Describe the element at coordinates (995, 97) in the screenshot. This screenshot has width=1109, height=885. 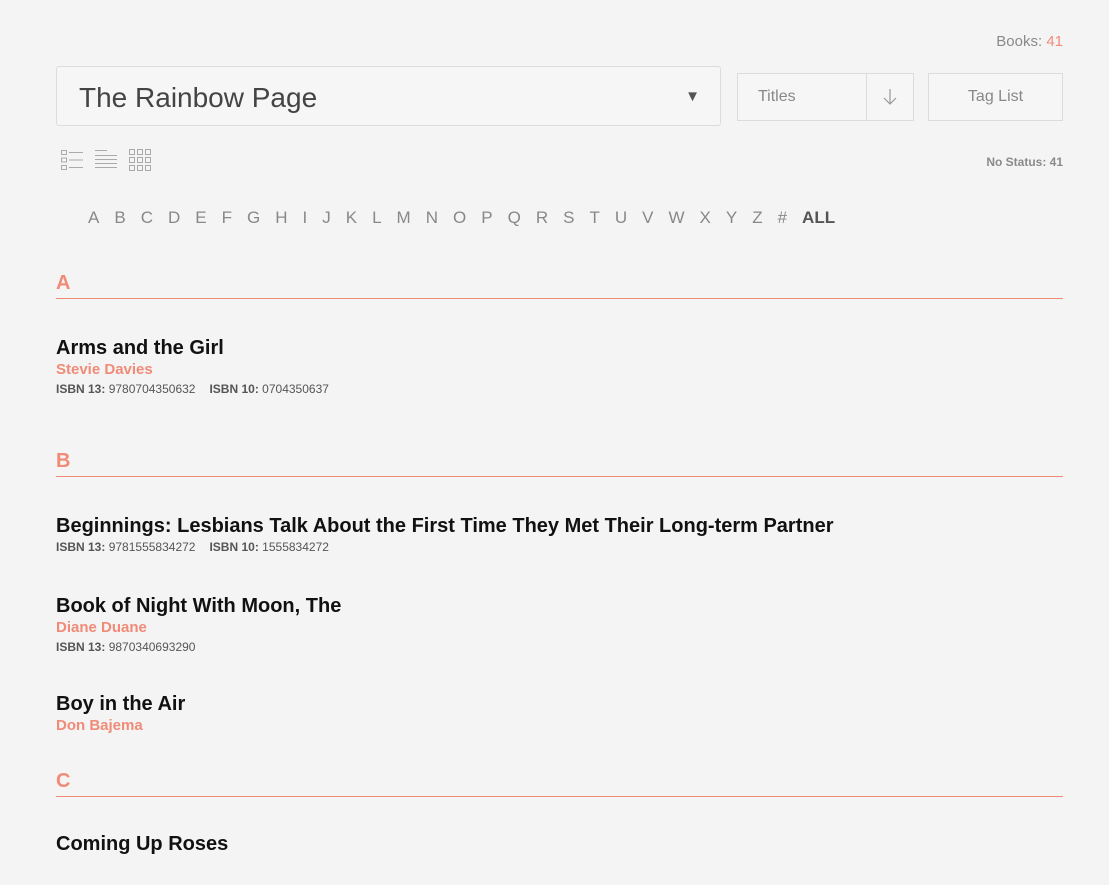
I see `tag-list-button: Tag List` at that location.